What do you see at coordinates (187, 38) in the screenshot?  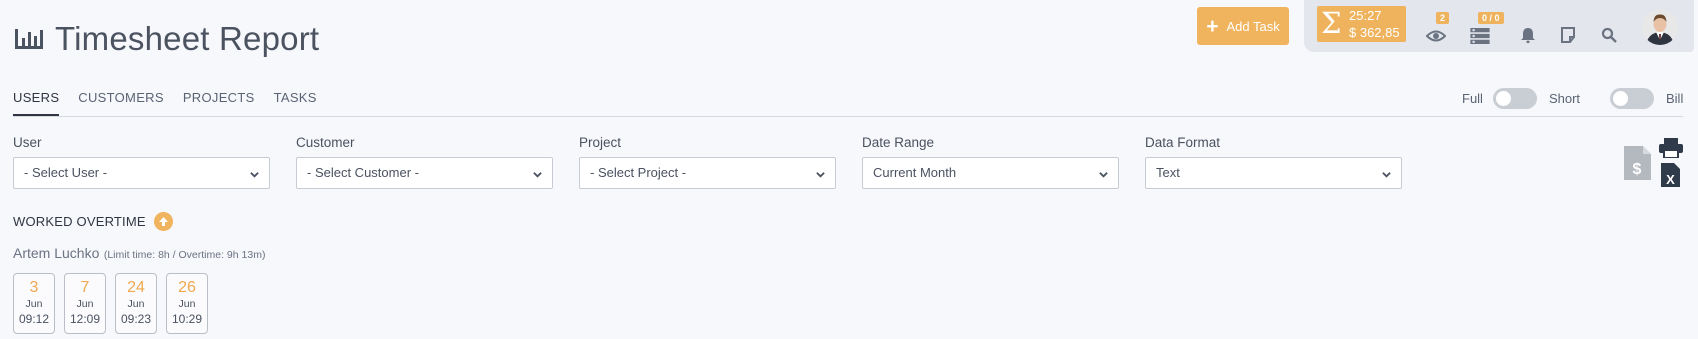 I see `page-title: Timesheet Report` at bounding box center [187, 38].